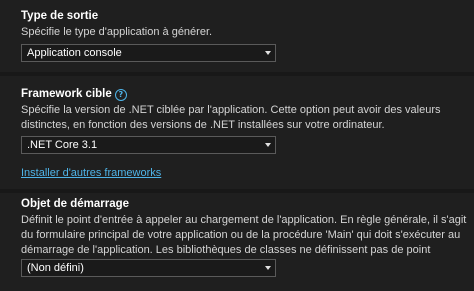  Describe the element at coordinates (148, 53) in the screenshot. I see `output-type-dropdown: Application console` at that location.